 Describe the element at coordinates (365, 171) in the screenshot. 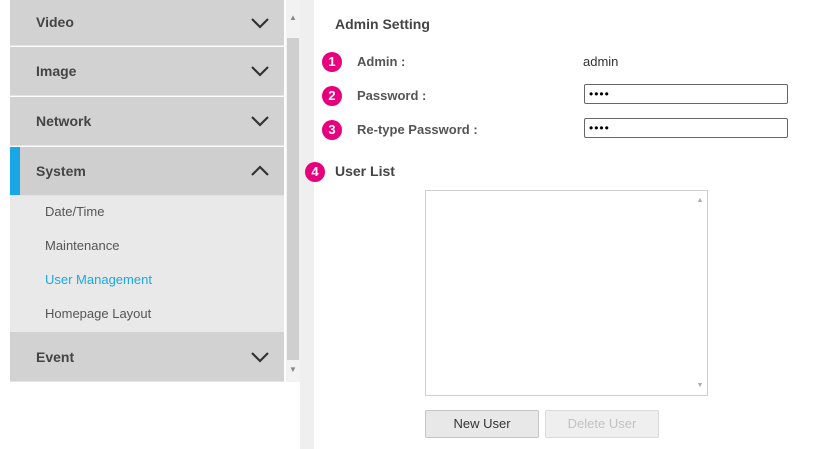

I see `user-list-title: User List` at that location.